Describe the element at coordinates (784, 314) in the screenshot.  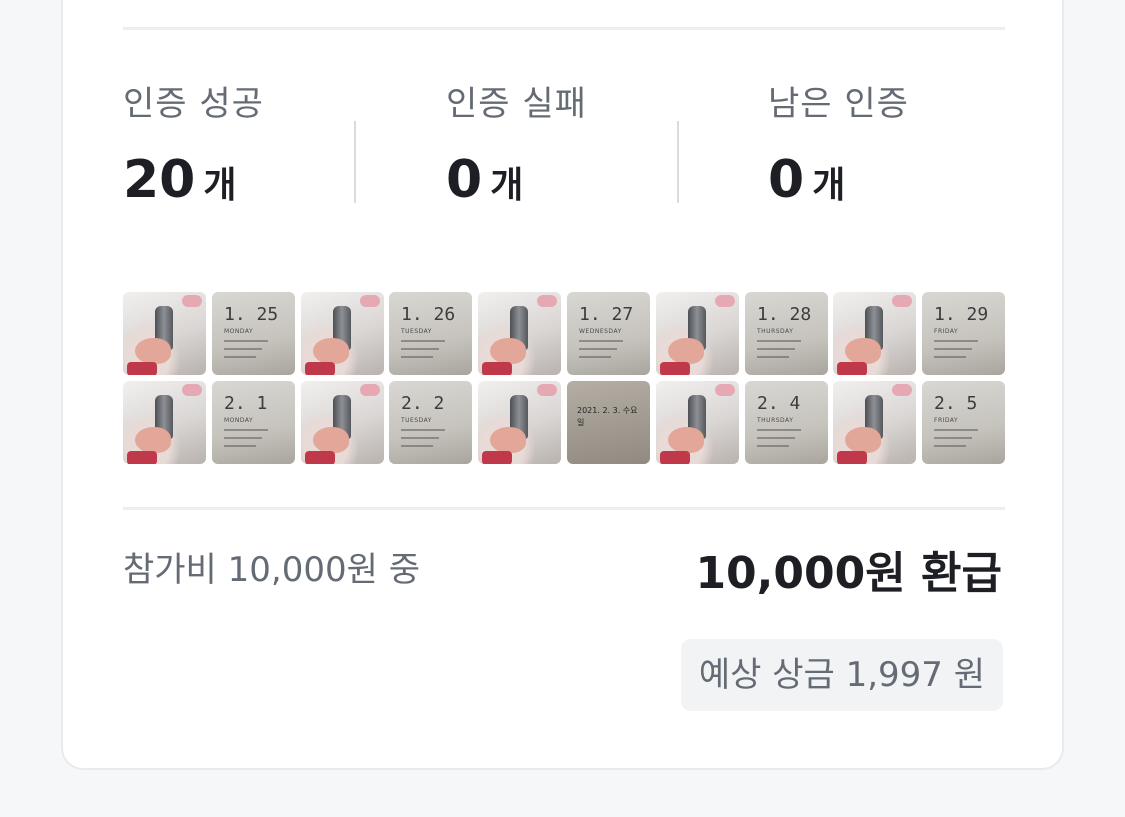
I see `photo-date-text: 1. 28` at that location.